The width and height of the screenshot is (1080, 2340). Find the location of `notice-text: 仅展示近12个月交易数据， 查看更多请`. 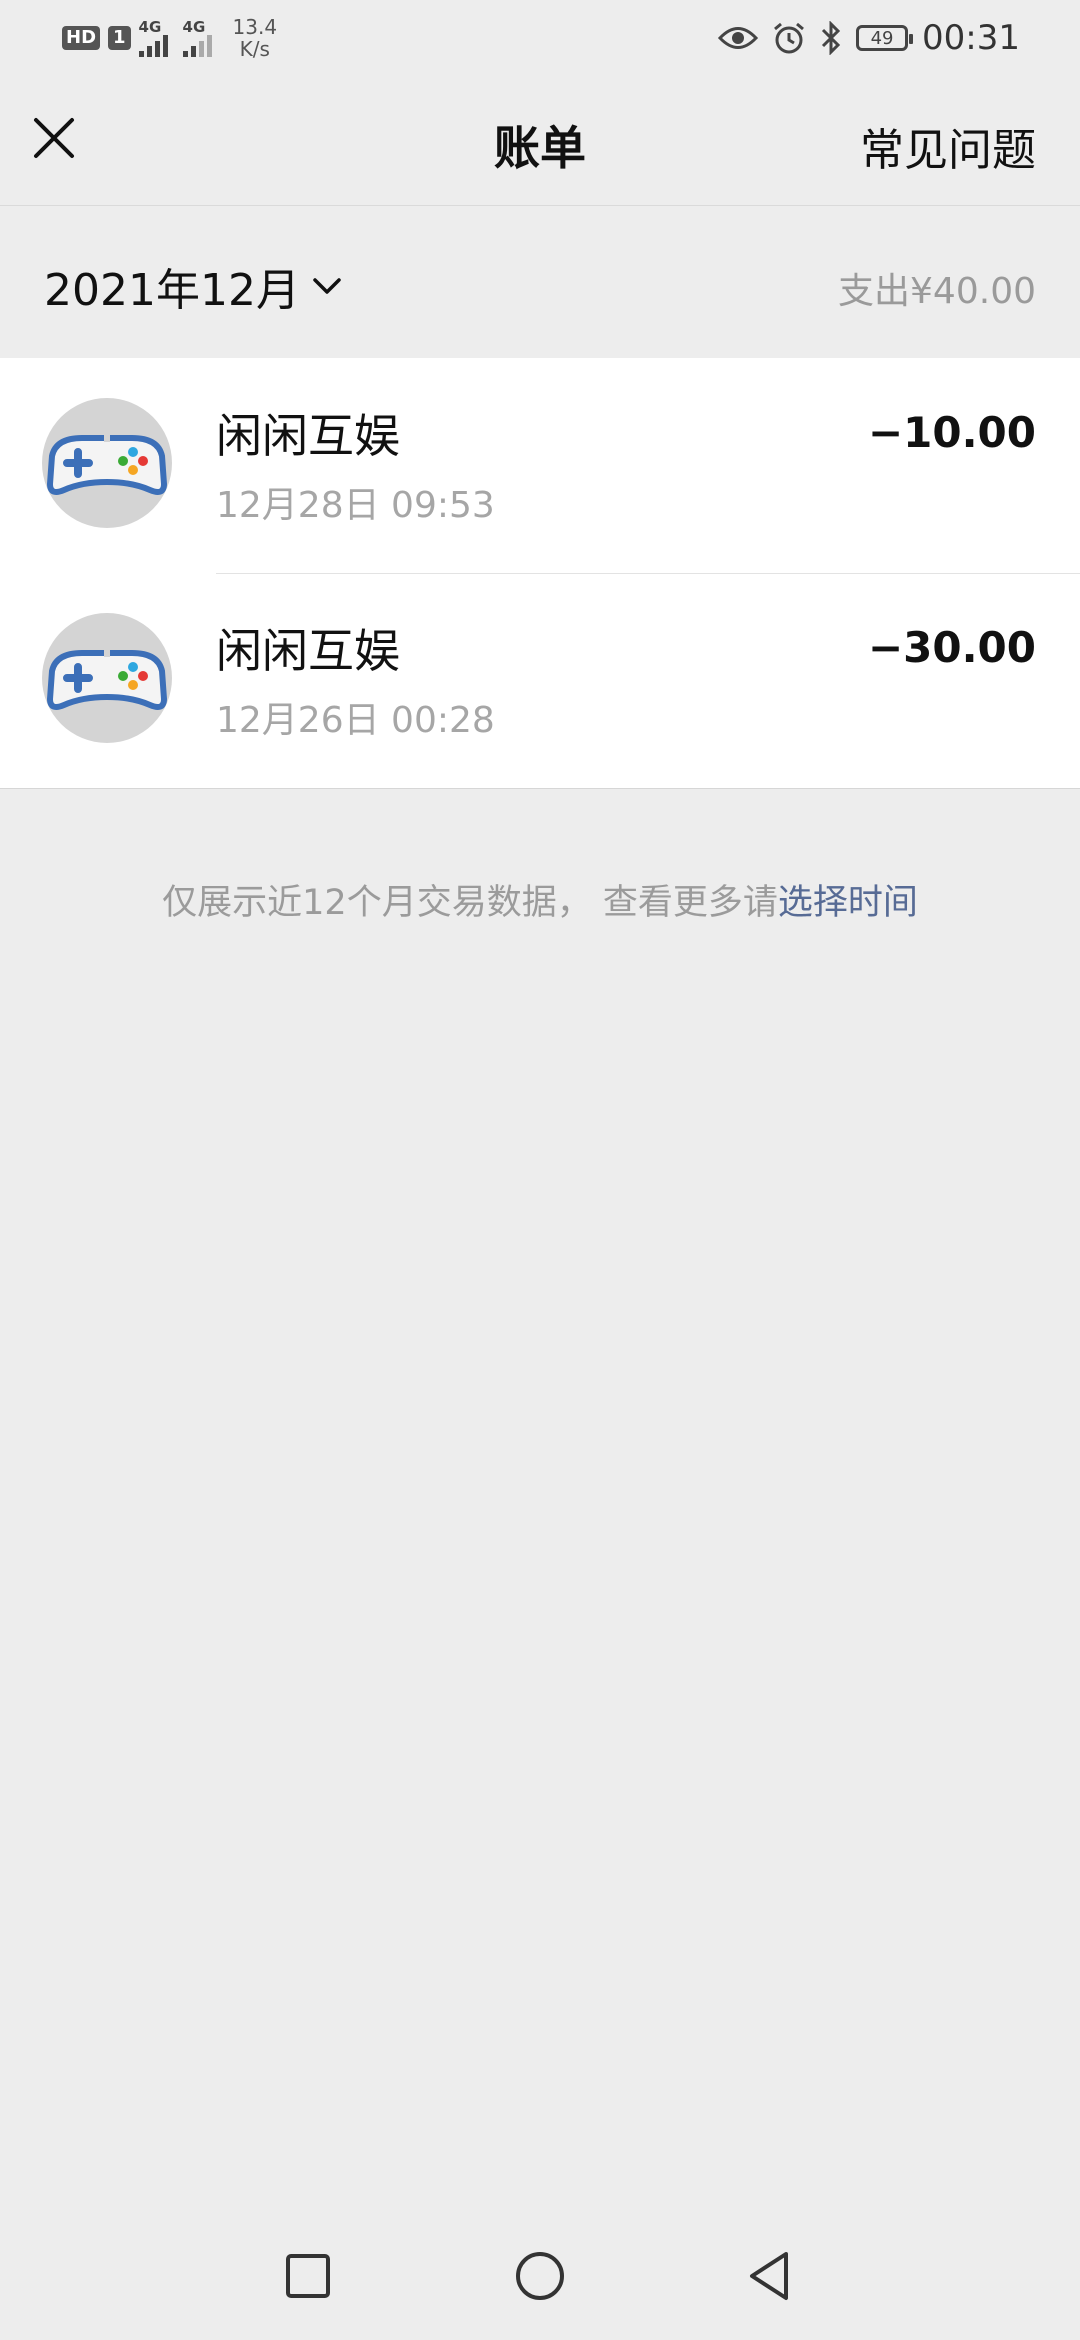

notice-text: 仅展示近12个月交易数据， 查看更多请 is located at coordinates (470, 903).